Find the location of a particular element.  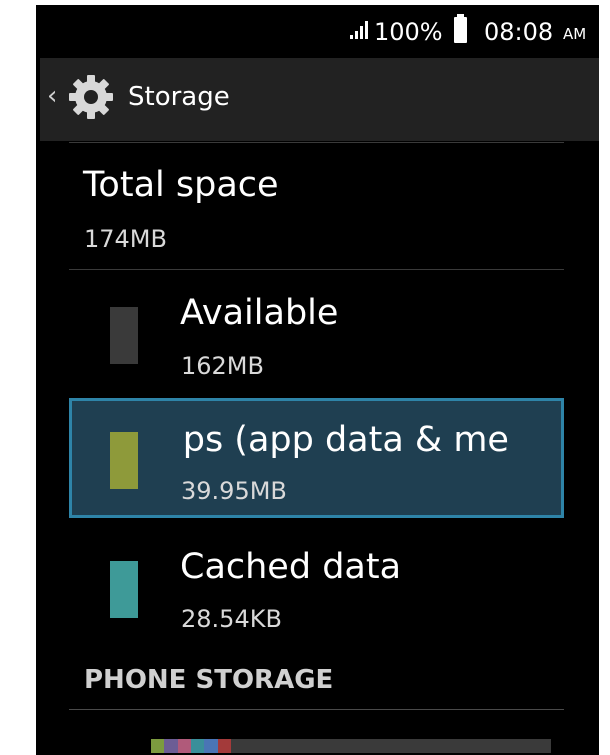

cached-title: Cached data is located at coordinates (291, 567).